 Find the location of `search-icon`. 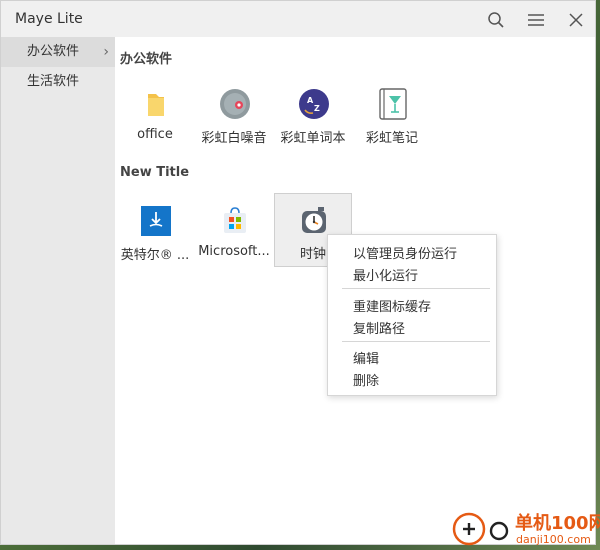

search-icon is located at coordinates (496, 20).